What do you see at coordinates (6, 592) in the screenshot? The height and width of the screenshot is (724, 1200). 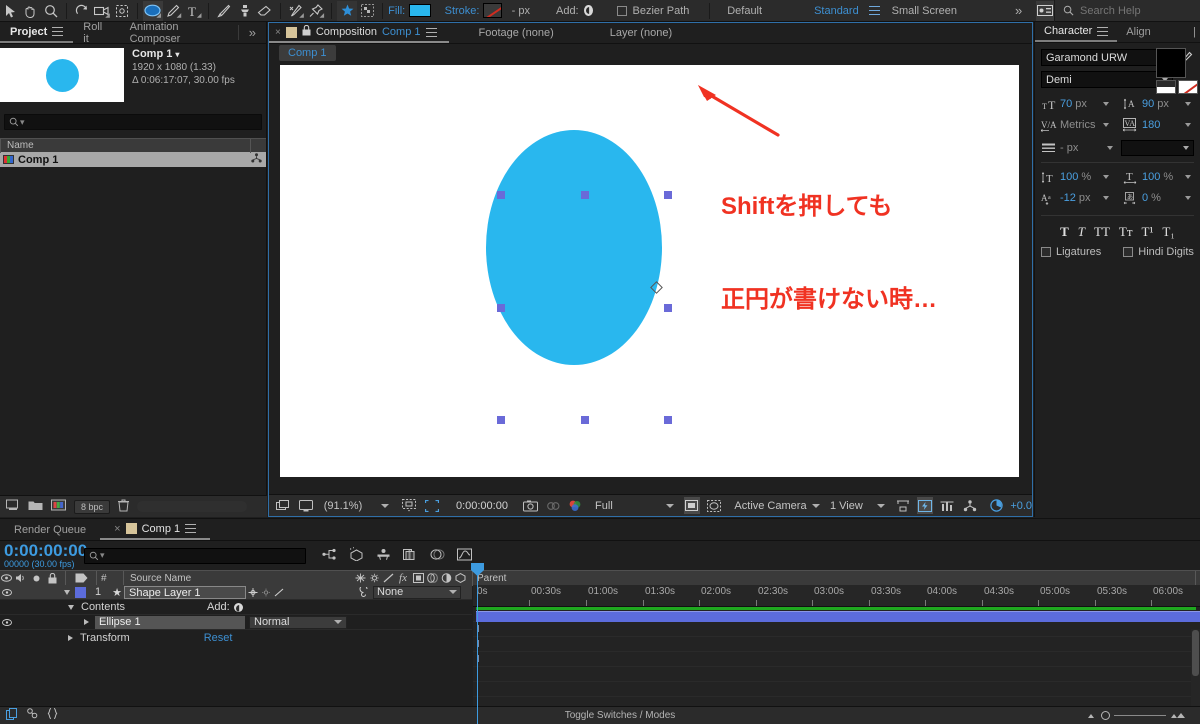 I see `layer-video-toggle` at bounding box center [6, 592].